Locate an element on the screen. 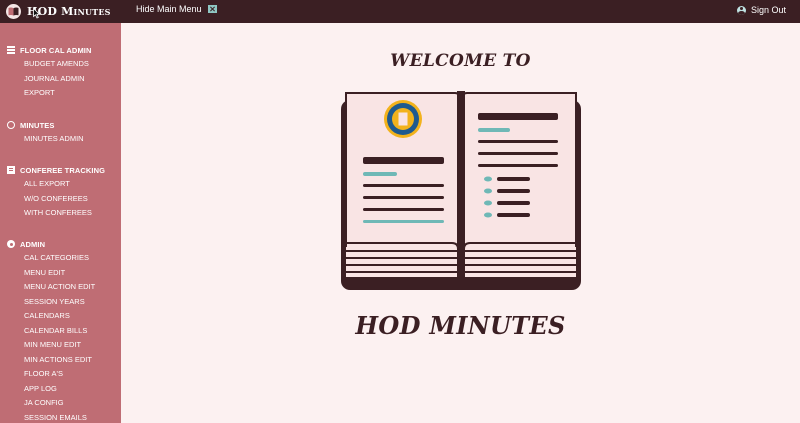 This screenshot has height=423, width=800. sidebar-item-ja-config: JA CONFIG is located at coordinates (60, 403).